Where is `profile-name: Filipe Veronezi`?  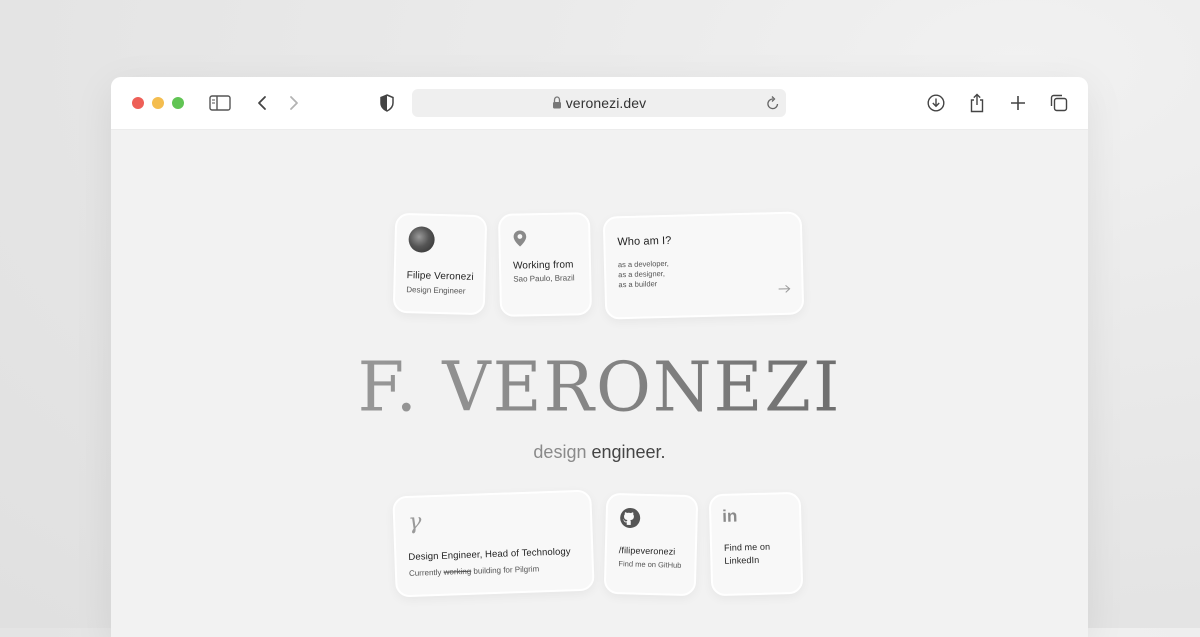 profile-name: Filipe Veronezi is located at coordinates (440, 276).